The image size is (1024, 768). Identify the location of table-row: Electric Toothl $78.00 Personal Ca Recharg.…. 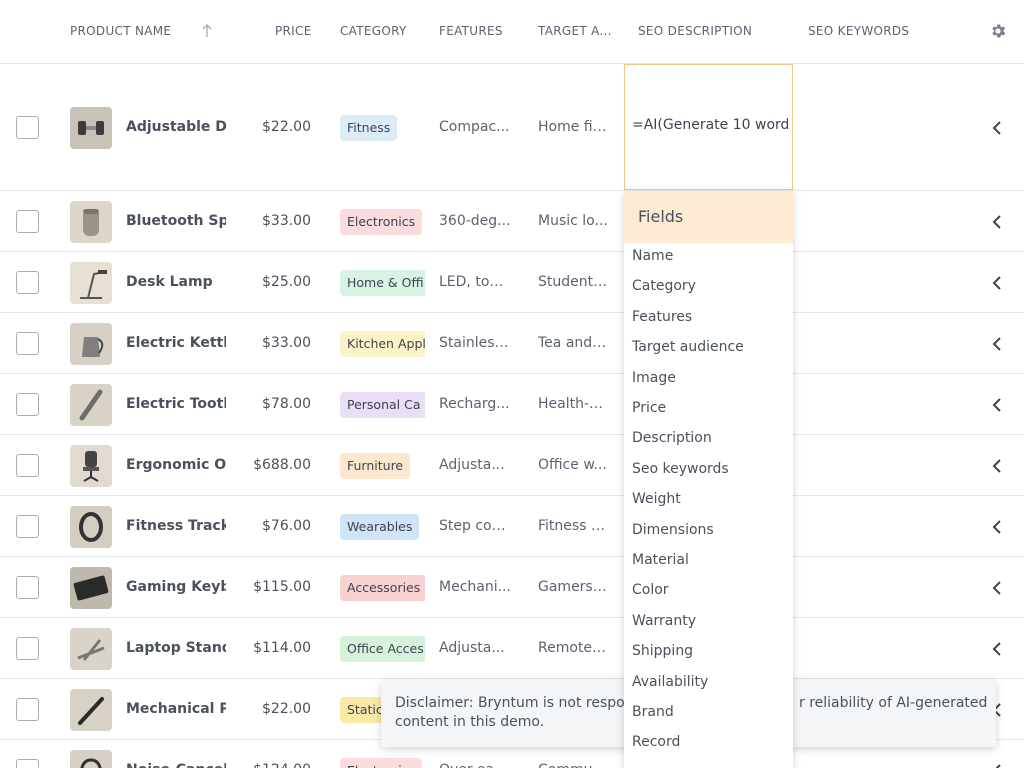
(512, 404).